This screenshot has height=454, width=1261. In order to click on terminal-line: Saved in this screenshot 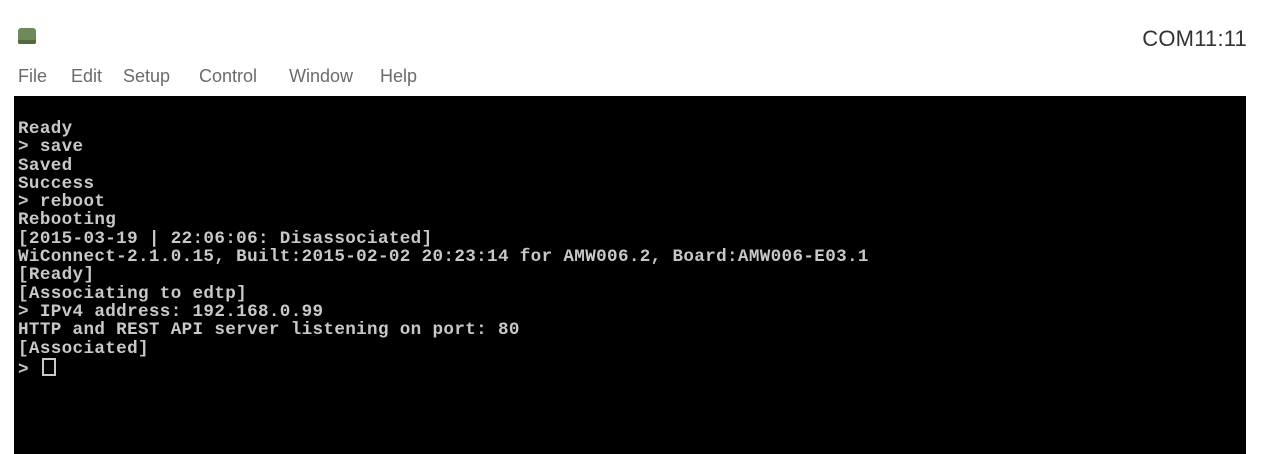, I will do `click(45, 165)`.